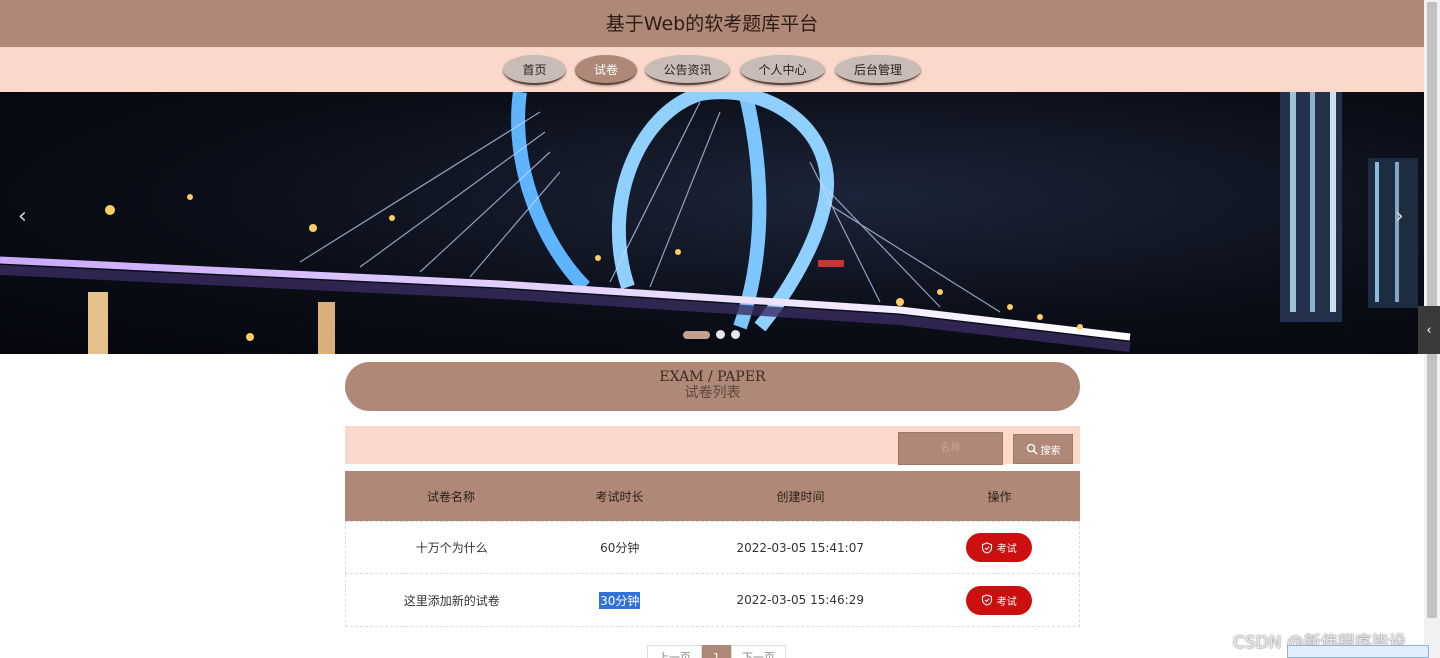 This screenshot has width=1440, height=658. Describe the element at coordinates (800, 547) in the screenshot. I see `paper-created: 2022-03-05 15:41:07` at that location.